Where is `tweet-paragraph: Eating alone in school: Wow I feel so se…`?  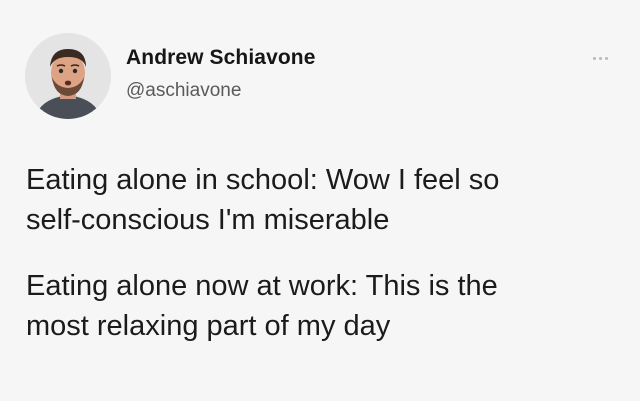
tweet-paragraph: Eating alone in school: Wow I feel so se… is located at coordinates (263, 200).